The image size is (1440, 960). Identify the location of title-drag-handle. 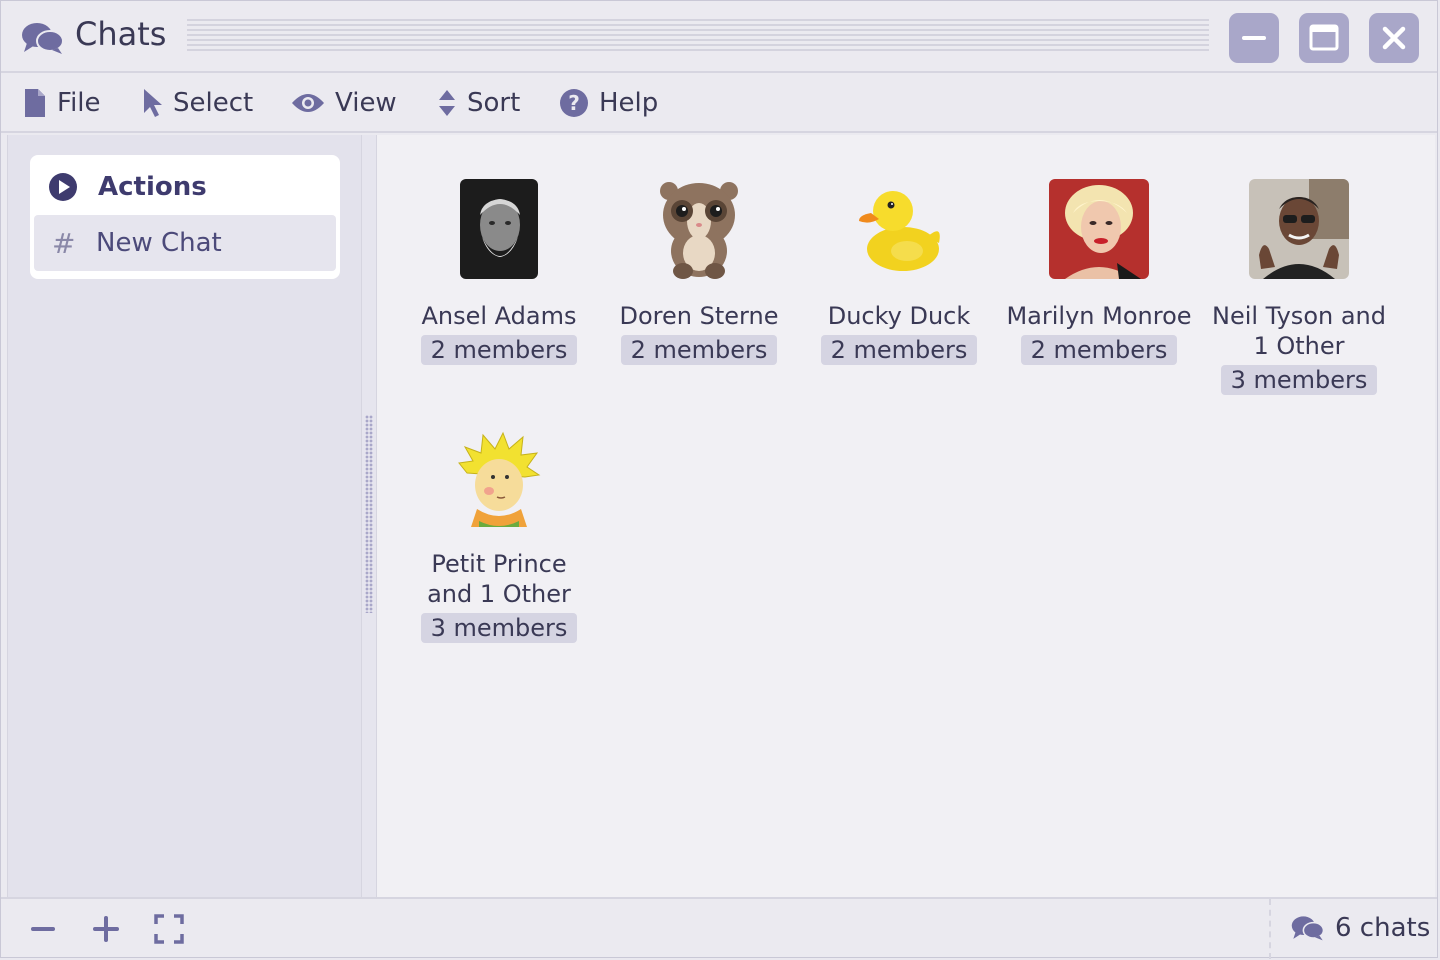
(698, 36).